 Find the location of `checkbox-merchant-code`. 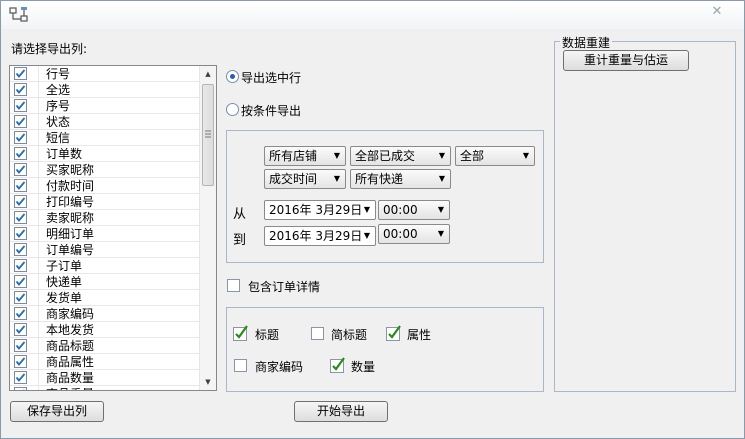

checkbox-merchant-code is located at coordinates (240, 365).